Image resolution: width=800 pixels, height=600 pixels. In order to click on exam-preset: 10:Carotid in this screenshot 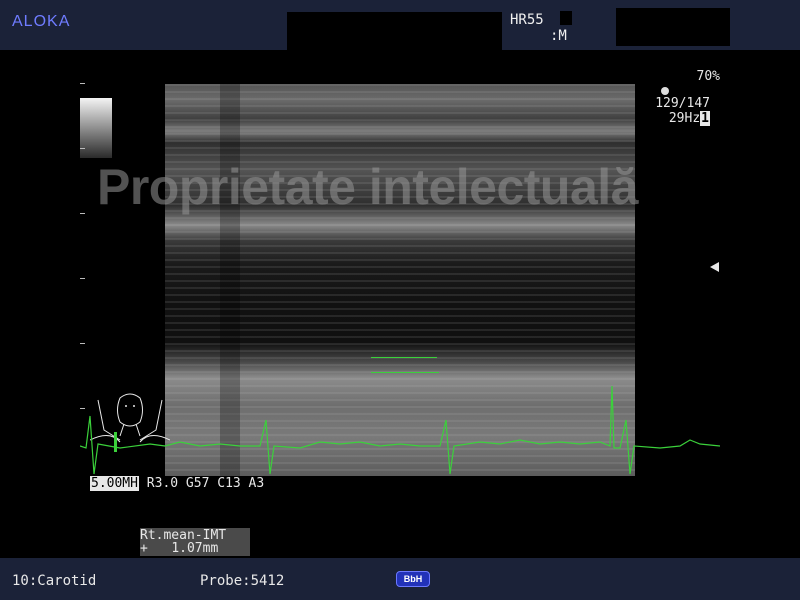, I will do `click(54, 581)`.